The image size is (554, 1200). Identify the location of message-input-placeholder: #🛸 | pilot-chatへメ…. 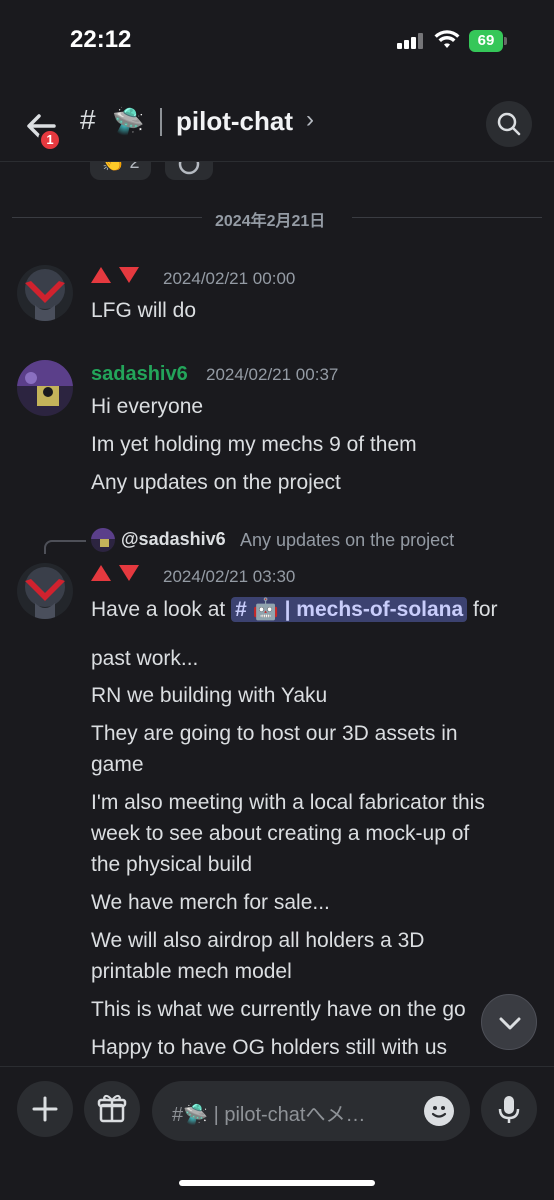
(269, 1115).